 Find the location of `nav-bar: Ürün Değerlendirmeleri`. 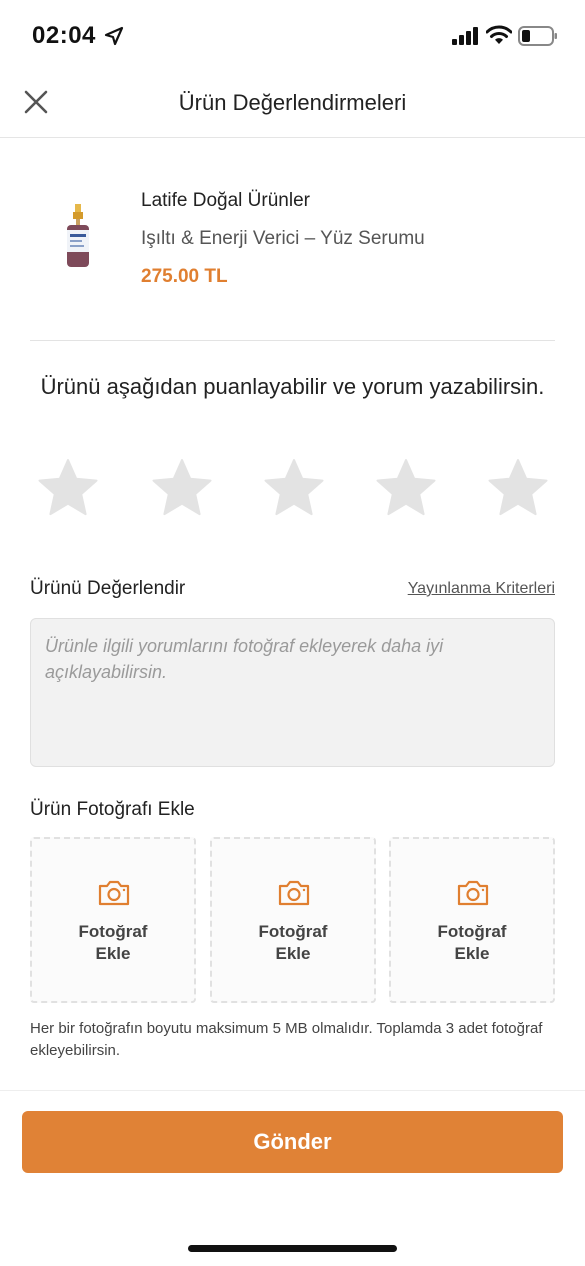

nav-bar: Ürün Değerlendirmeleri is located at coordinates (292, 105).